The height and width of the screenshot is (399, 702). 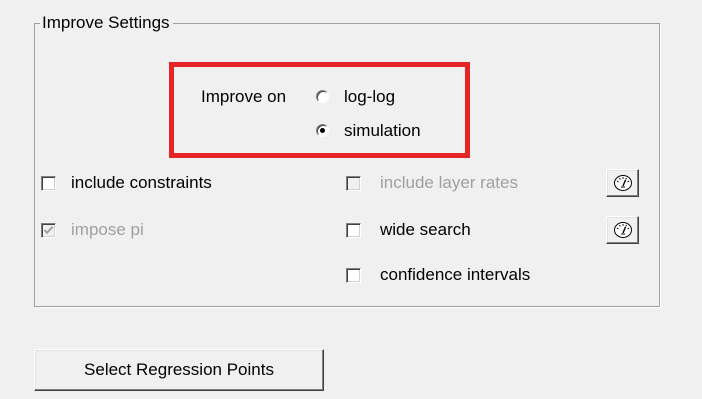 I want to click on highlight-box, so click(x=319, y=110).